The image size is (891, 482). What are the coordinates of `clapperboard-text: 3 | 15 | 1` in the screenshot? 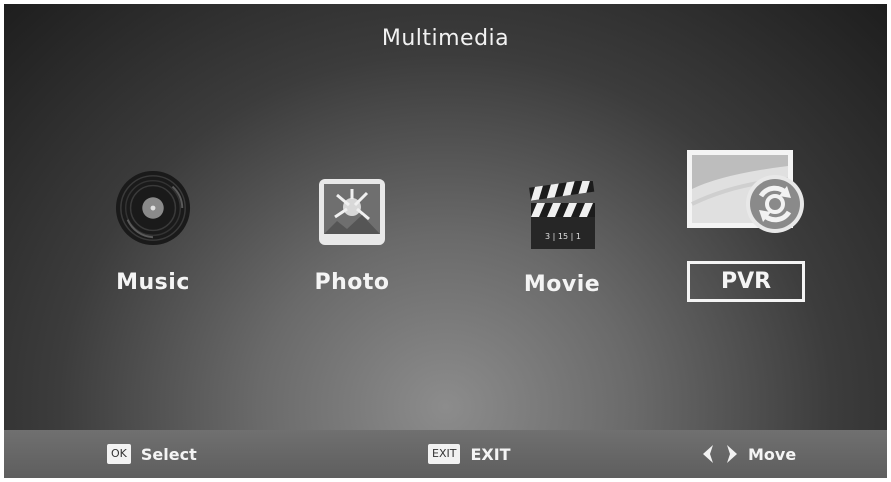 It's located at (563, 236).